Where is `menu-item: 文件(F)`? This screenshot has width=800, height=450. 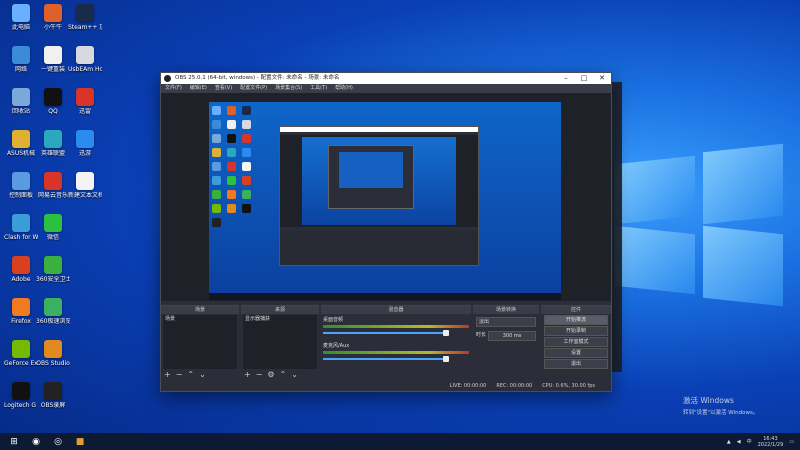
menu-item: 文件(F) is located at coordinates (173, 88).